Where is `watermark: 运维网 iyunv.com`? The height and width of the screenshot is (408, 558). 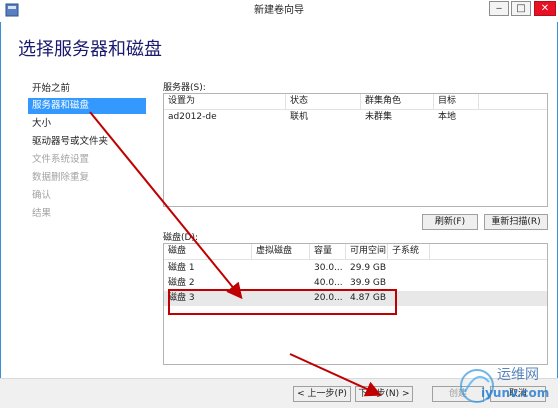
watermark: 运维网 iyunv.com is located at coordinates (505, 384).